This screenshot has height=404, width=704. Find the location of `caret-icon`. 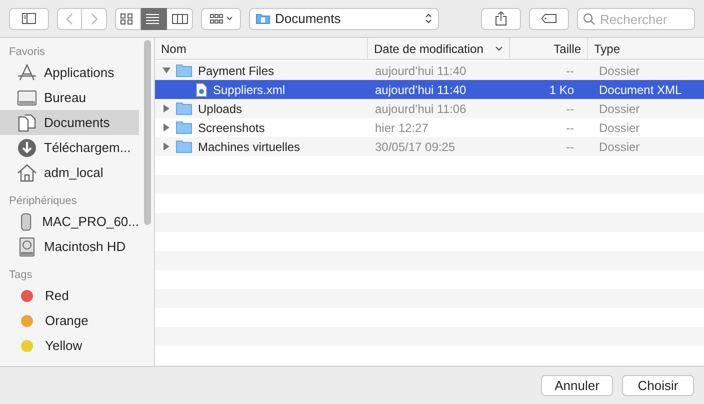

caret-icon is located at coordinates (229, 18).